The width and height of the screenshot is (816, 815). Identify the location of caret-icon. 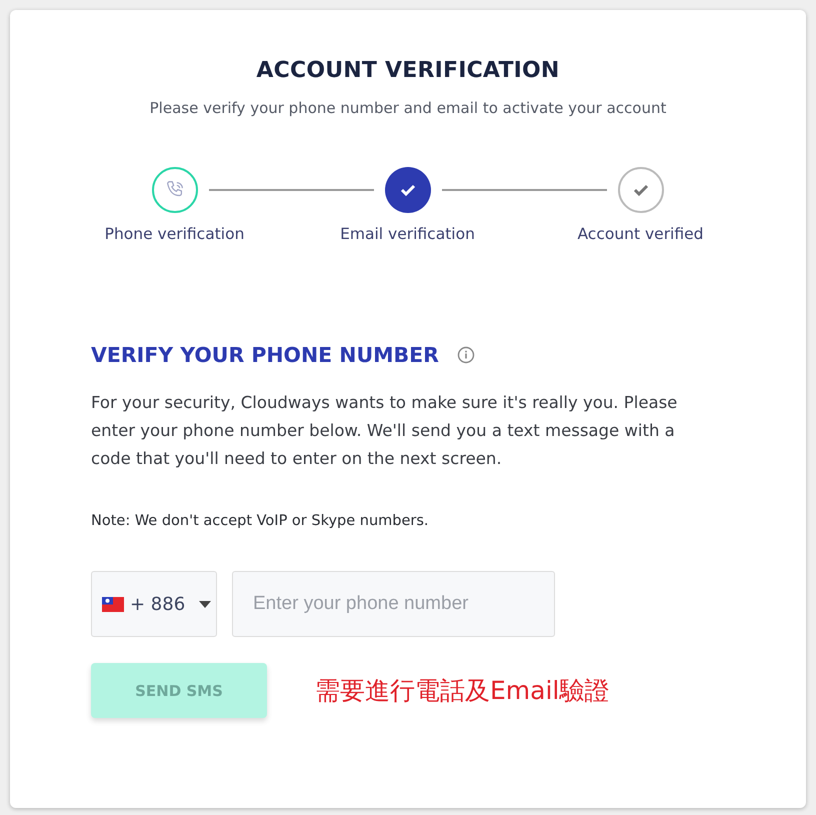
(205, 604).